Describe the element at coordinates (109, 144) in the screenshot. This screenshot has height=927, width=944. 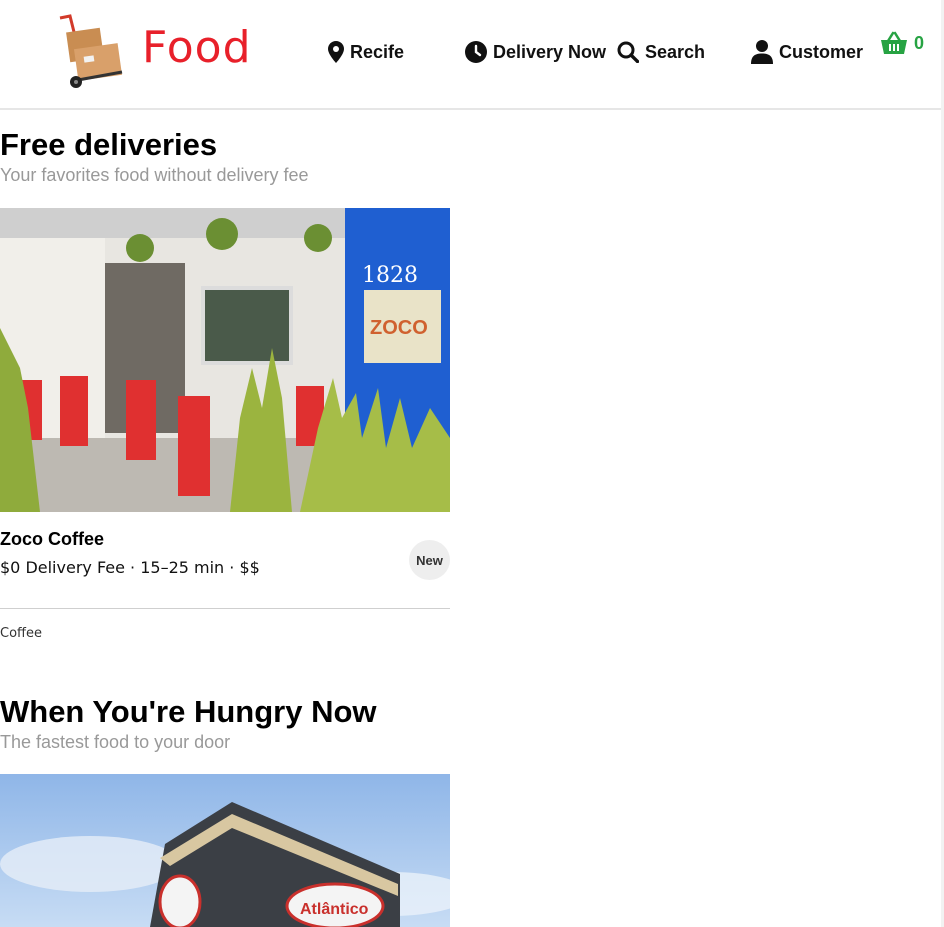
I see `section-title-free-deliveries: Free deliveries` at that location.